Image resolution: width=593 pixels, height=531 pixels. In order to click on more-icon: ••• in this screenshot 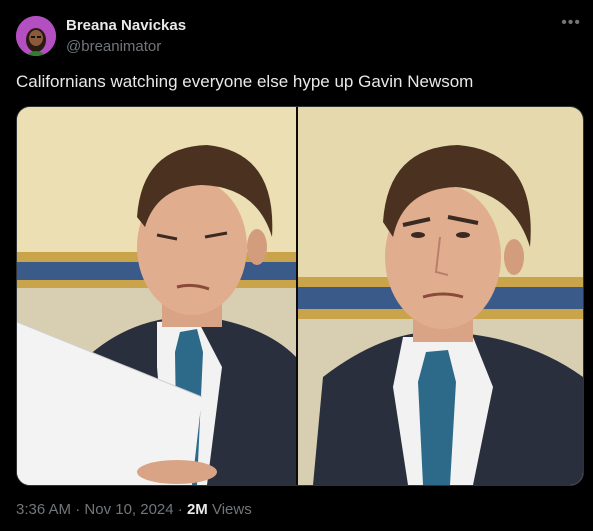, I will do `click(571, 23)`.